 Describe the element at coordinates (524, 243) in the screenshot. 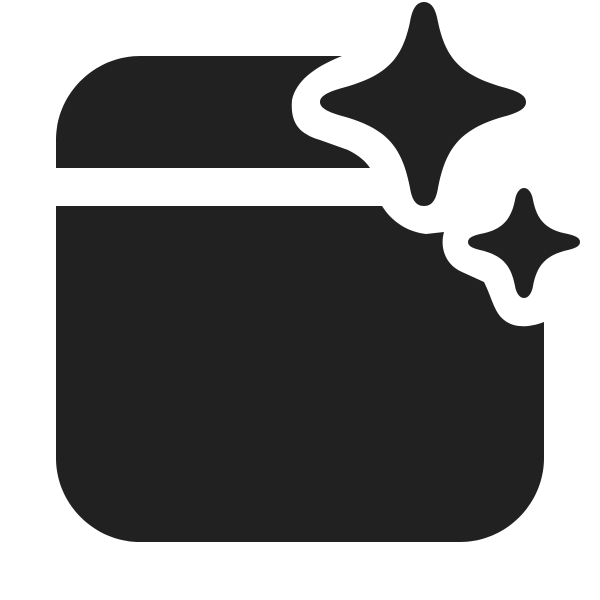

I see `small-sparkle` at that location.